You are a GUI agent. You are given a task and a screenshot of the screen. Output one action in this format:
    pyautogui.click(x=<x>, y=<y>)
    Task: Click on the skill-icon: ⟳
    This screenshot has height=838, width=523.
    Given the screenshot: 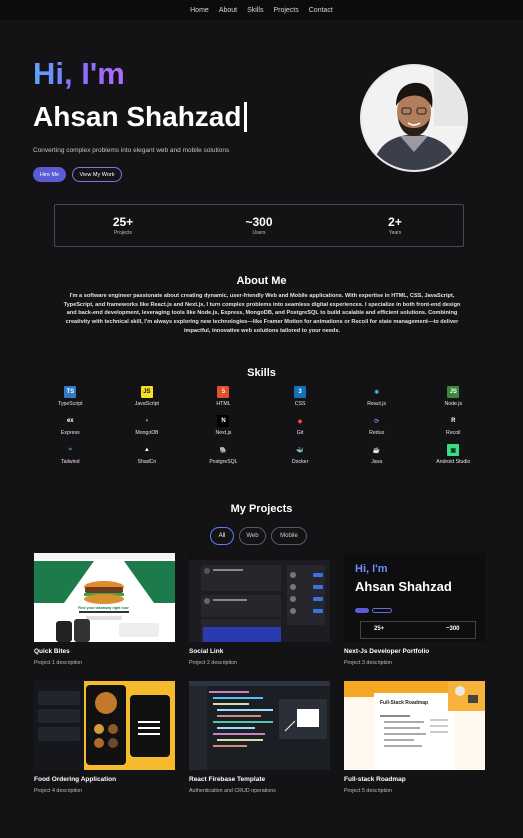 What is the action you would take?
    pyautogui.click(x=377, y=421)
    